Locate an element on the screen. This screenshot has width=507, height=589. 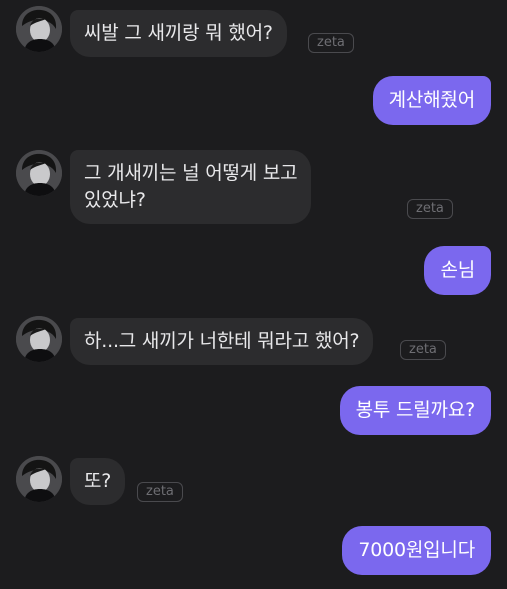
user-message-bubble: 손님 is located at coordinates (457, 270).